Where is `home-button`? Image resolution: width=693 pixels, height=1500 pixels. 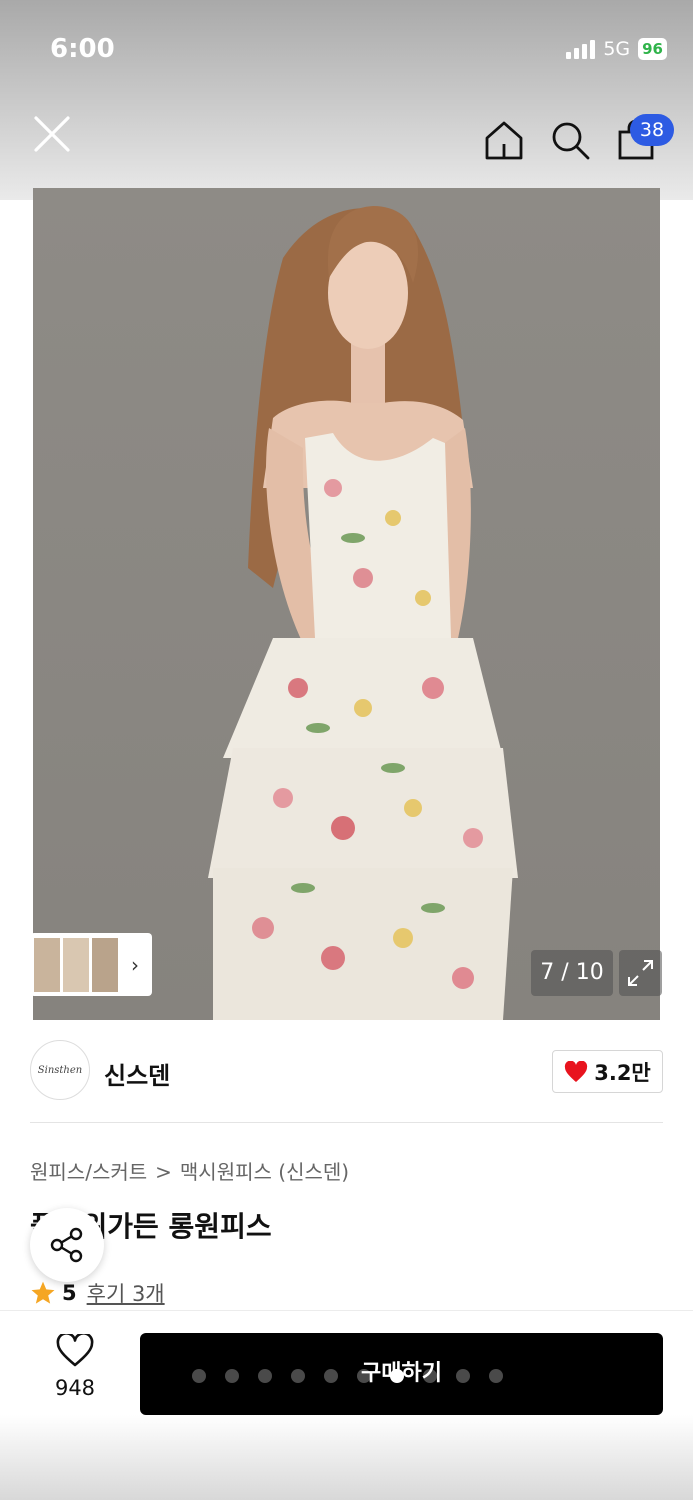 home-button is located at coordinates (504, 140).